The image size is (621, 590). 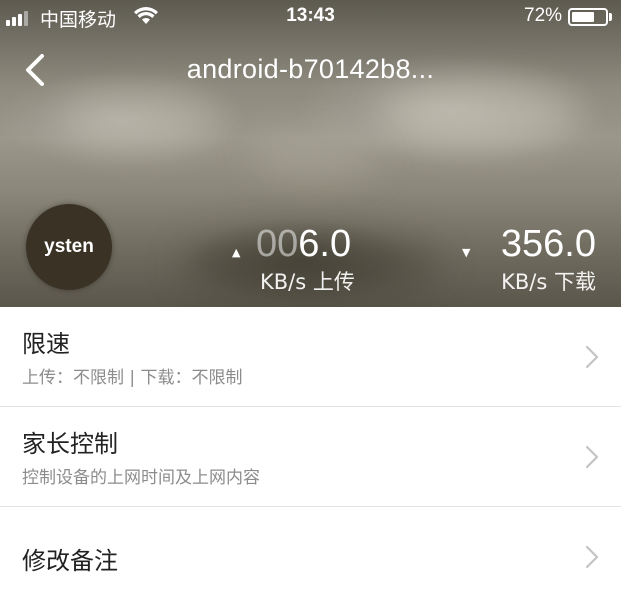 I want to click on battery-percentage: 72%, so click(x=543, y=15).